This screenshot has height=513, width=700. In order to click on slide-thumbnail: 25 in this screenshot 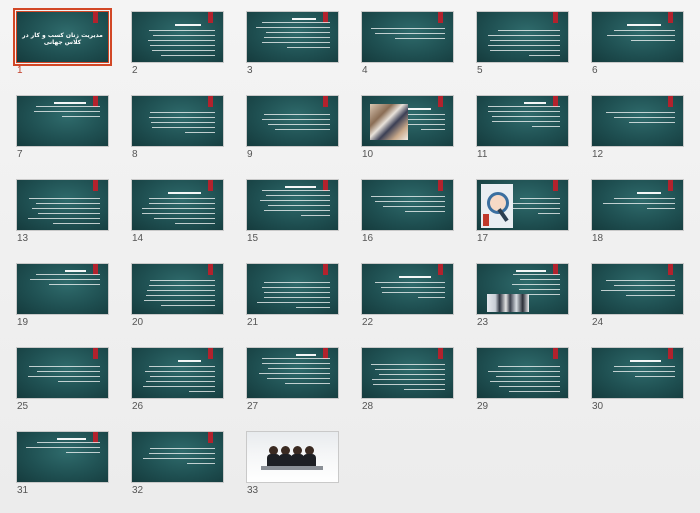, I will do `click(64, 383)`.